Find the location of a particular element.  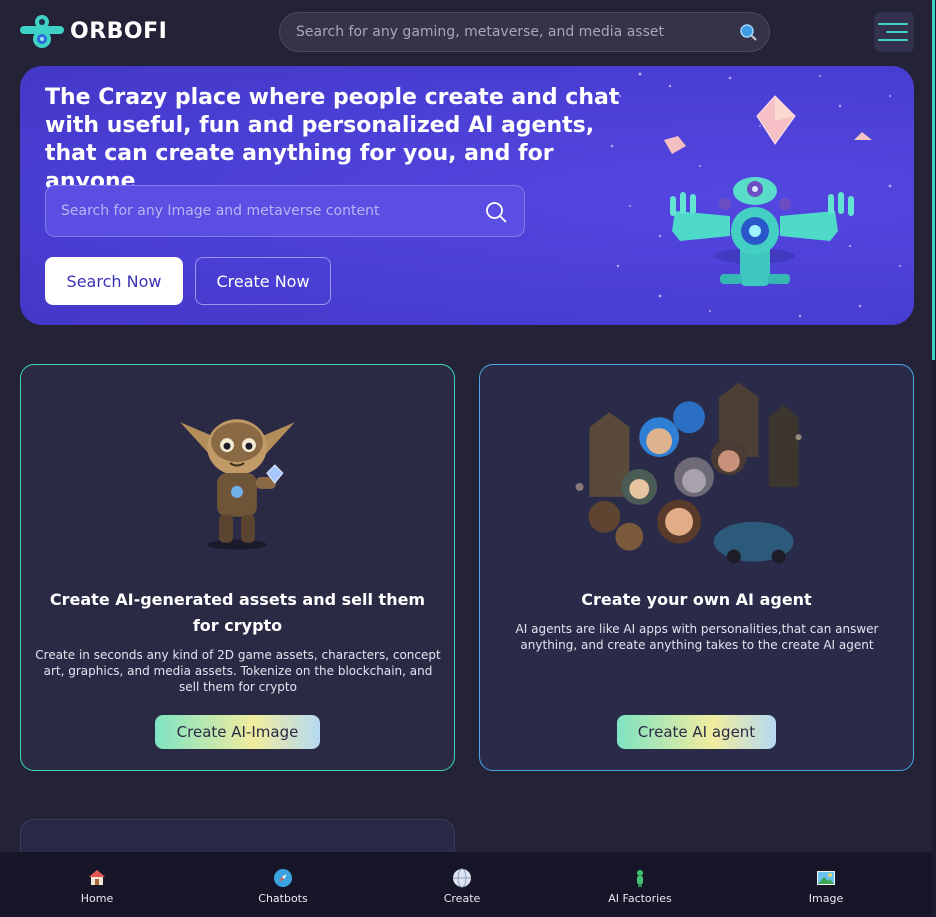

nav-label: Home is located at coordinates (97, 898).